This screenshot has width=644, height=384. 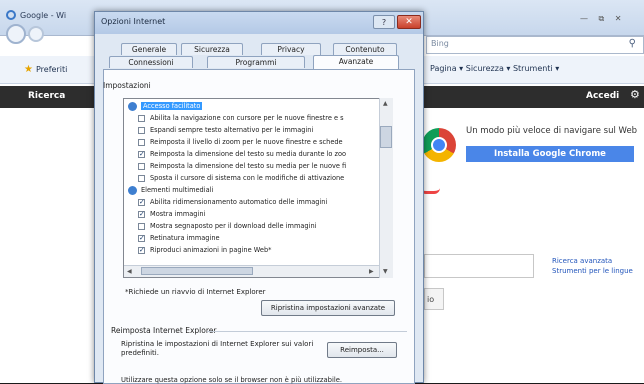 I want to click on list-item: Accesso facilitato, so click(x=258, y=106).